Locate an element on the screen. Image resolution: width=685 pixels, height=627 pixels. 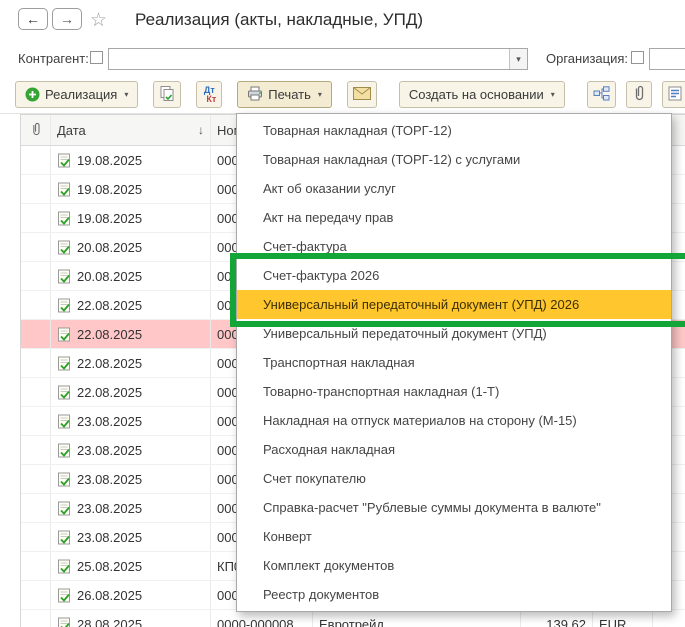
contractor-checkbox is located at coordinates (96, 57).